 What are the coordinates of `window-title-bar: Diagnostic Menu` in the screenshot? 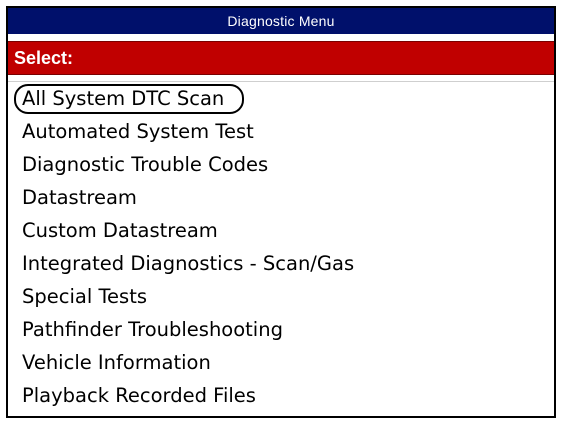 It's located at (281, 21).